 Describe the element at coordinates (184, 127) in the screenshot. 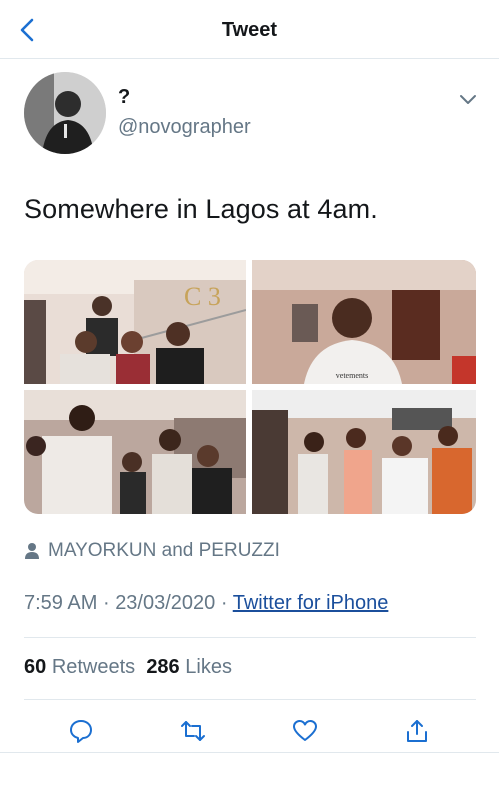

I see `author-handle: @novographer` at that location.